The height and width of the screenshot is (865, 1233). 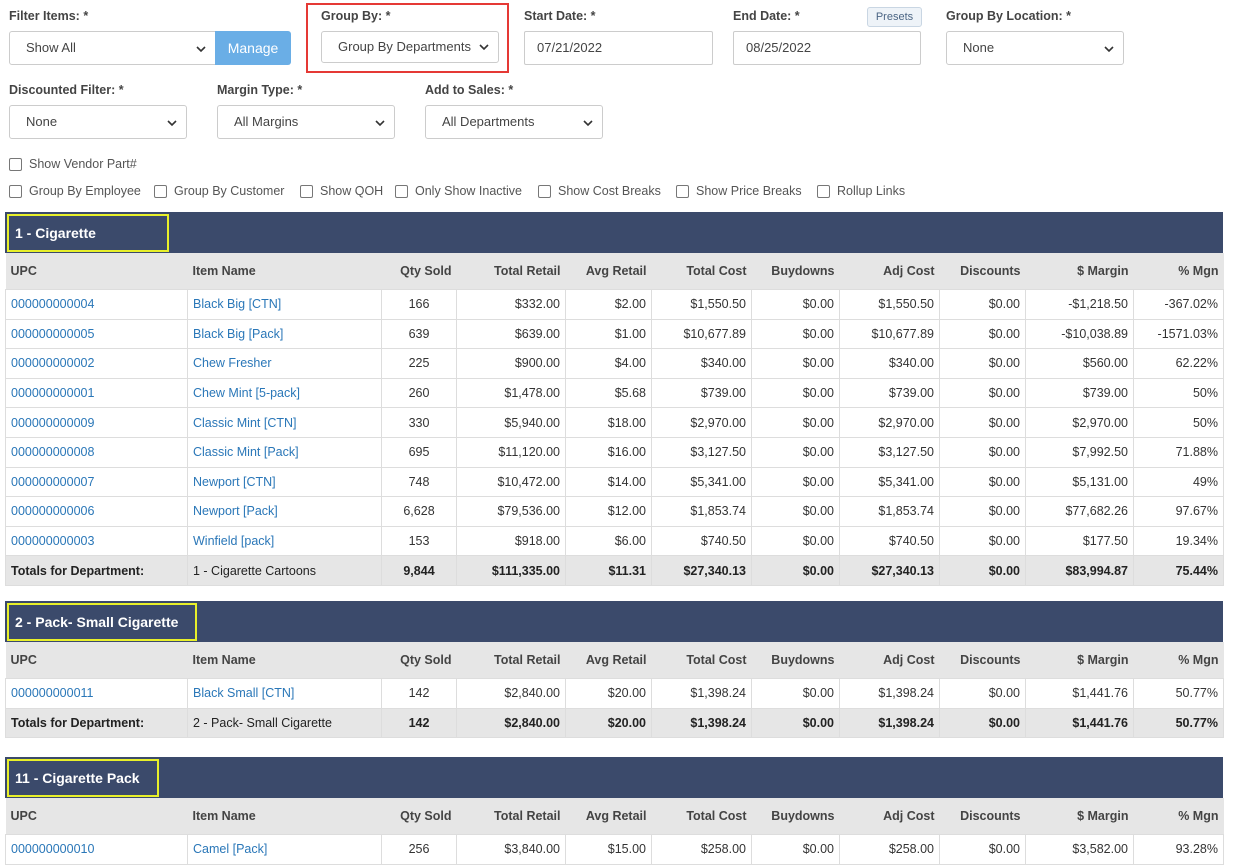 I want to click on item-name-link: Black Big [CTN], so click(x=284, y=304).